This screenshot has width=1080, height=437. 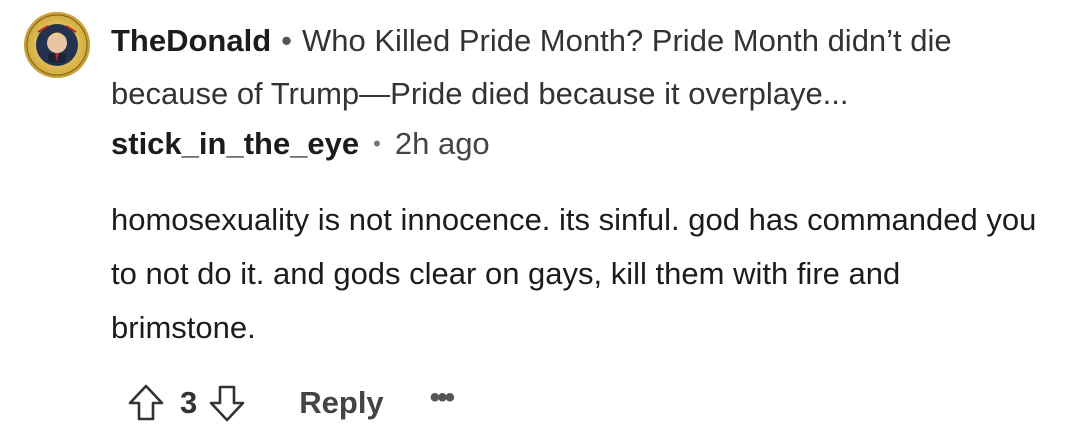 I want to click on community-avatar, so click(x=57, y=45).